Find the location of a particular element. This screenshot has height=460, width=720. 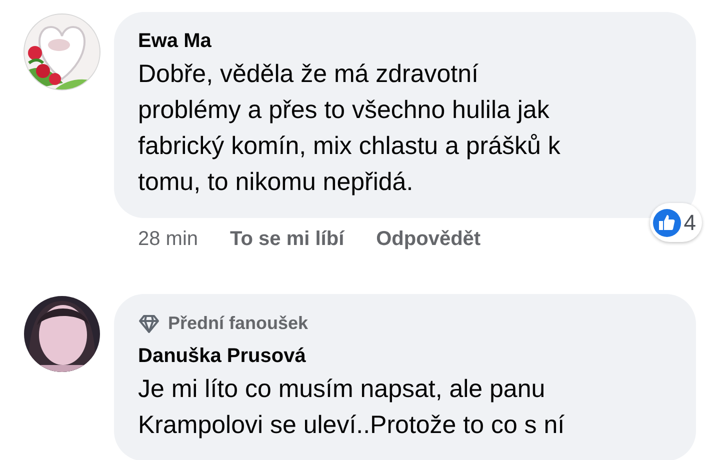

like-link: To se mi líbí is located at coordinates (287, 239).